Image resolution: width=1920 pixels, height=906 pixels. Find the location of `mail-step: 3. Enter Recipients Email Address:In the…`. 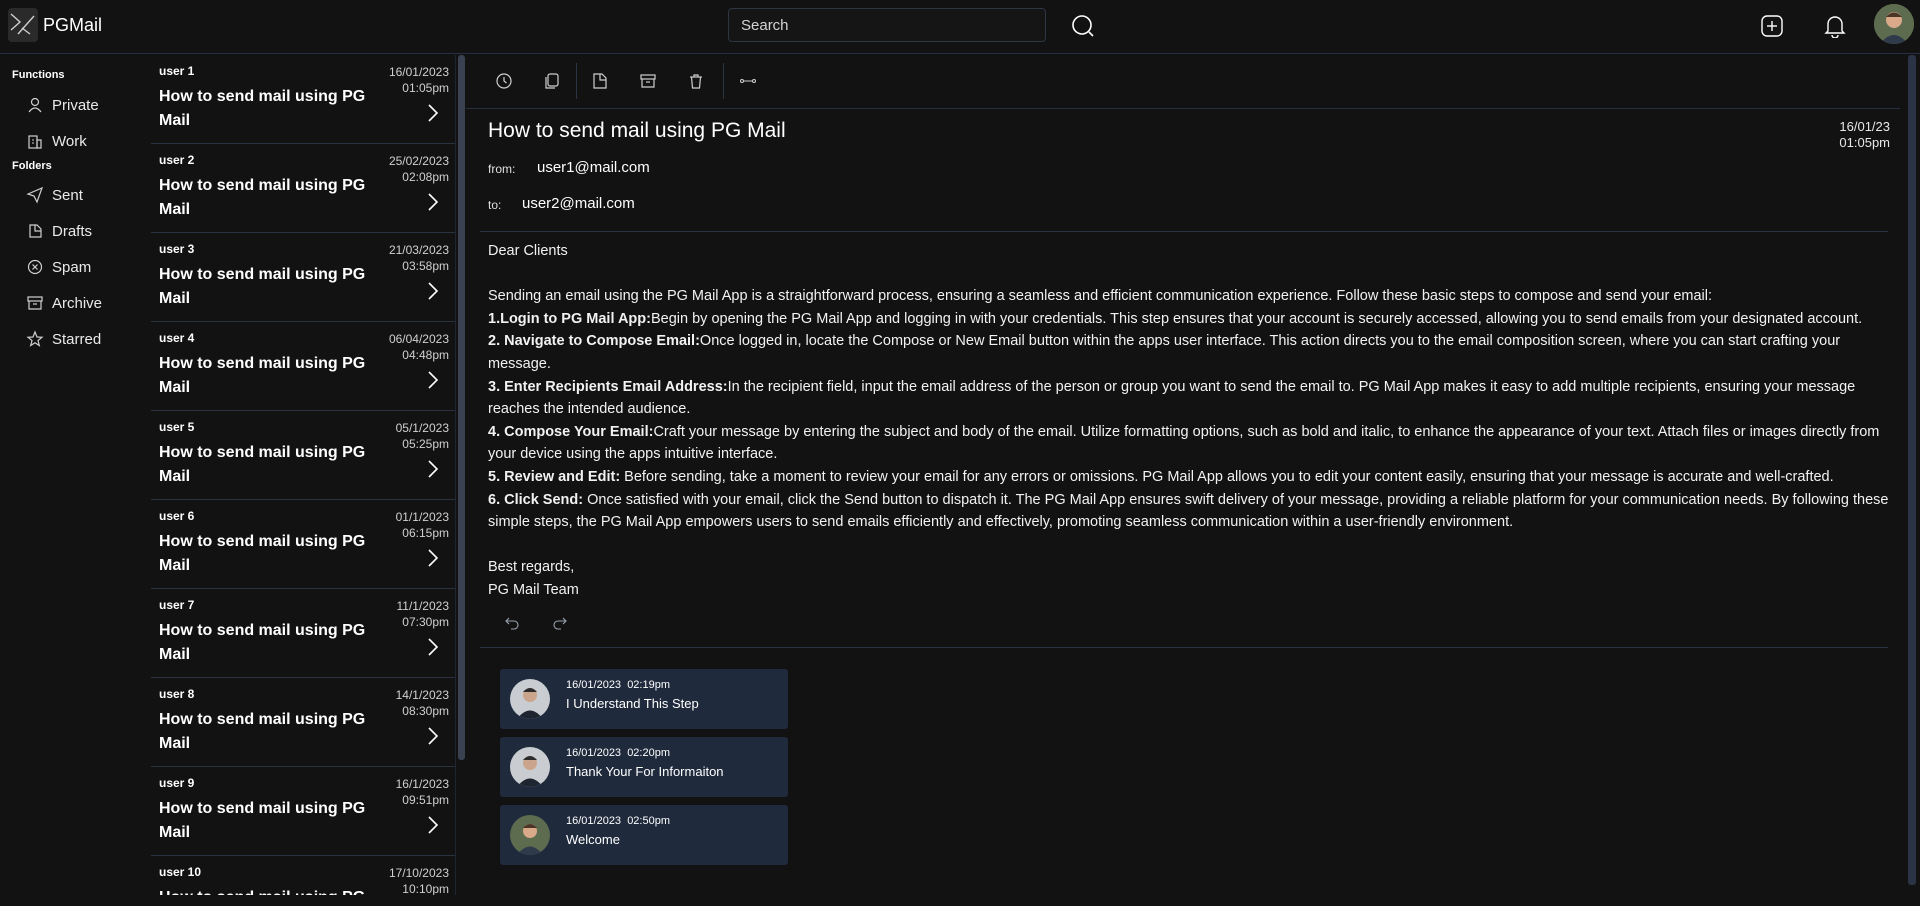

mail-step: 3. Enter Recipients Email Address:In the… is located at coordinates (1172, 398).